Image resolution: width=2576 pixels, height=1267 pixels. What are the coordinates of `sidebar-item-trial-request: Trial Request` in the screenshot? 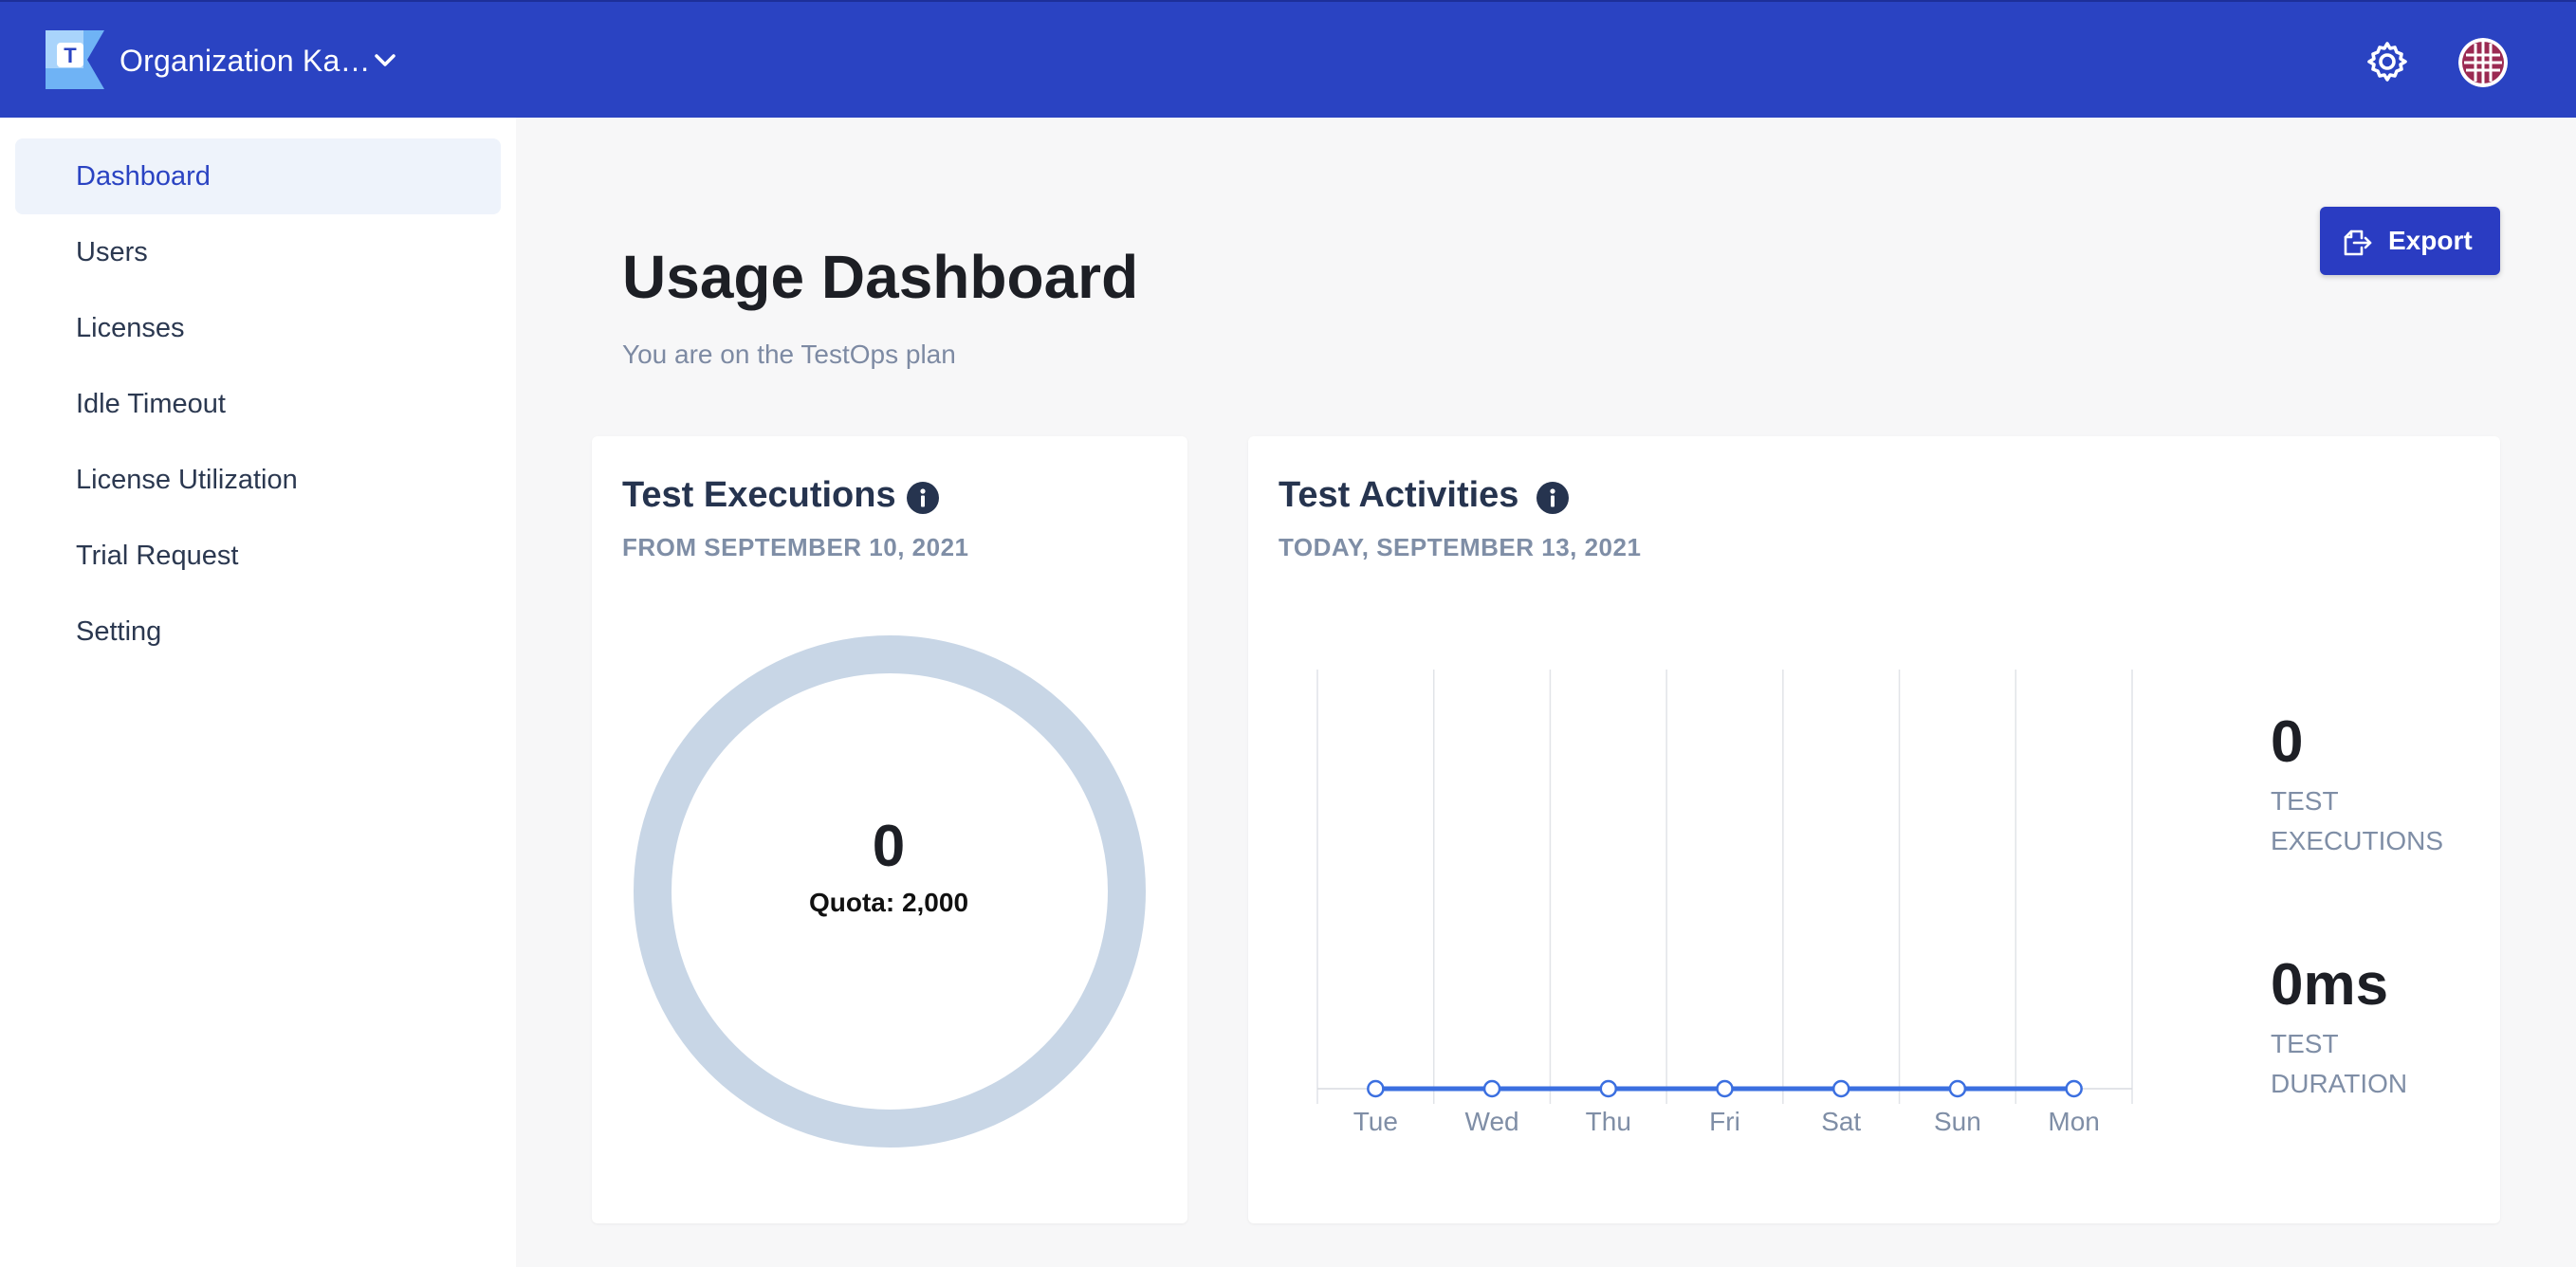 It's located at (258, 556).